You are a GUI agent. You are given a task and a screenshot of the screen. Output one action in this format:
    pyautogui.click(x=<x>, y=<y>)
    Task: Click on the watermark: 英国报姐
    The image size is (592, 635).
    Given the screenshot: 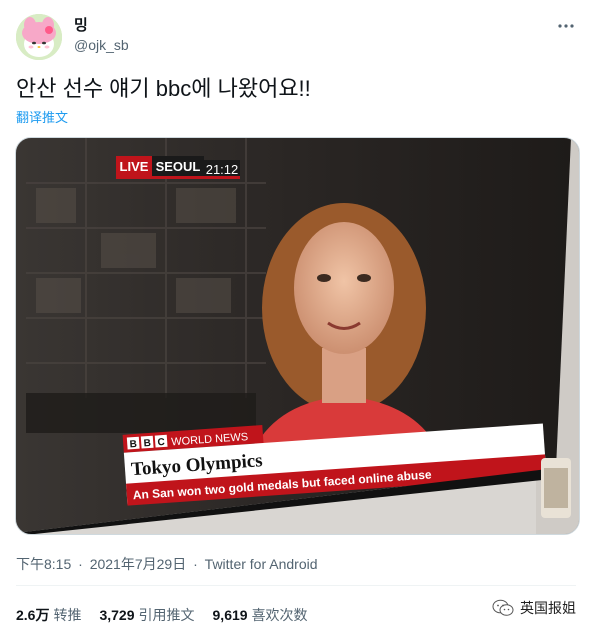 What is the action you would take?
    pyautogui.click(x=534, y=608)
    